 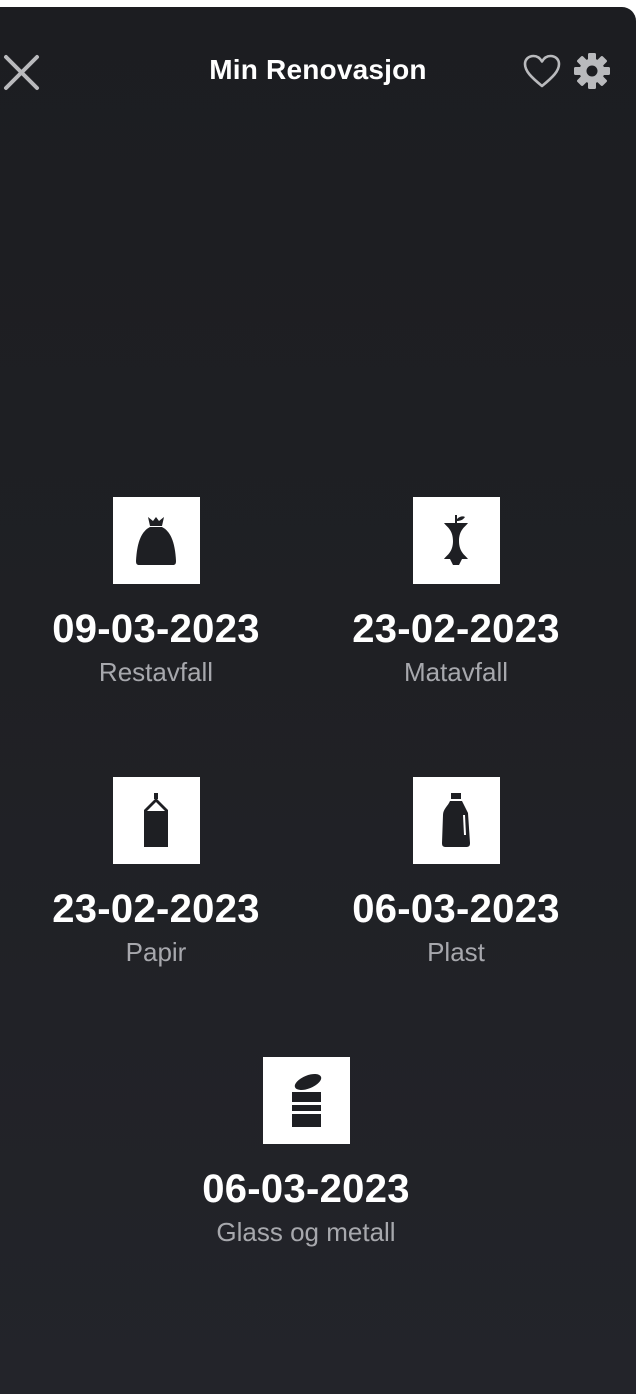 I want to click on plastic-bottle-icon, so click(x=456, y=819).